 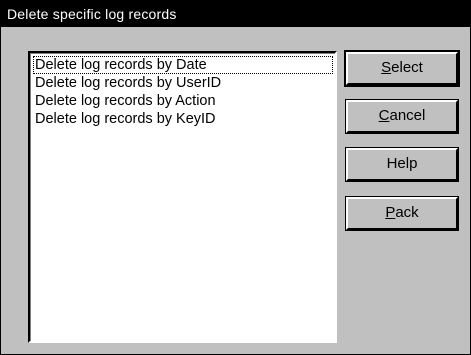 What do you see at coordinates (183, 65) in the screenshot?
I see `list-item-delete-by-date: Delete log records by Date` at bounding box center [183, 65].